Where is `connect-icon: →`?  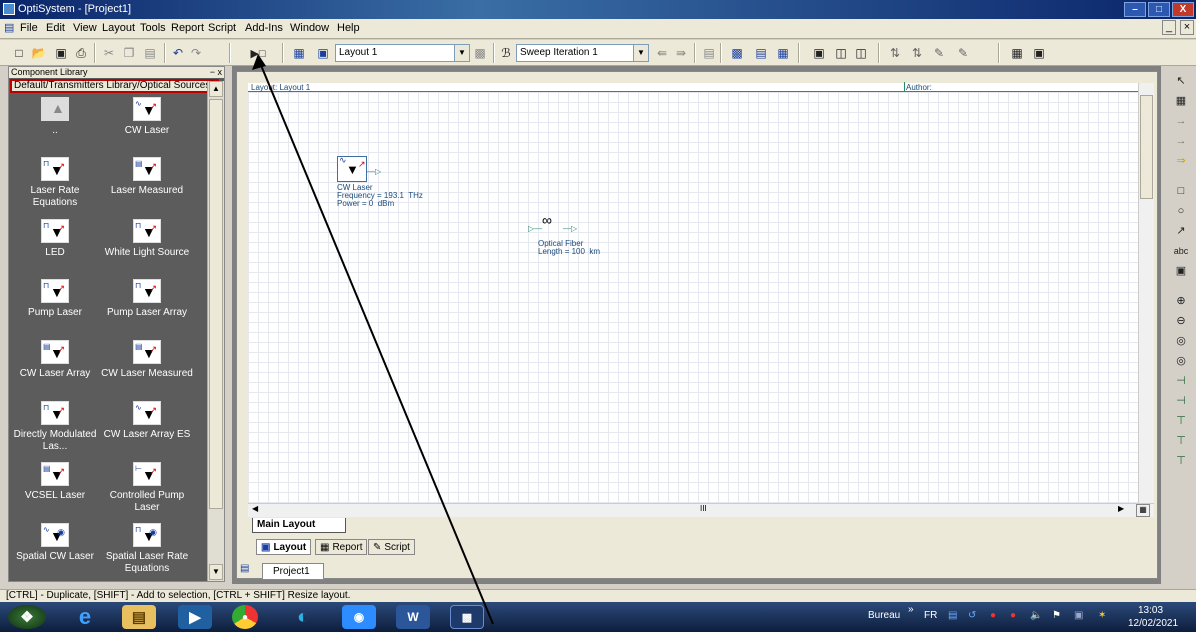
connect-icon: → is located at coordinates (1181, 121).